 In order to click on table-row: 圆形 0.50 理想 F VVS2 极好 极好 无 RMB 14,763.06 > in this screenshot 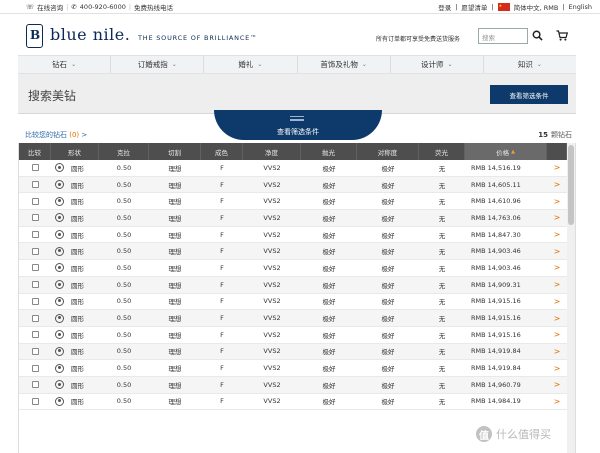, I will do `click(293, 218)`.